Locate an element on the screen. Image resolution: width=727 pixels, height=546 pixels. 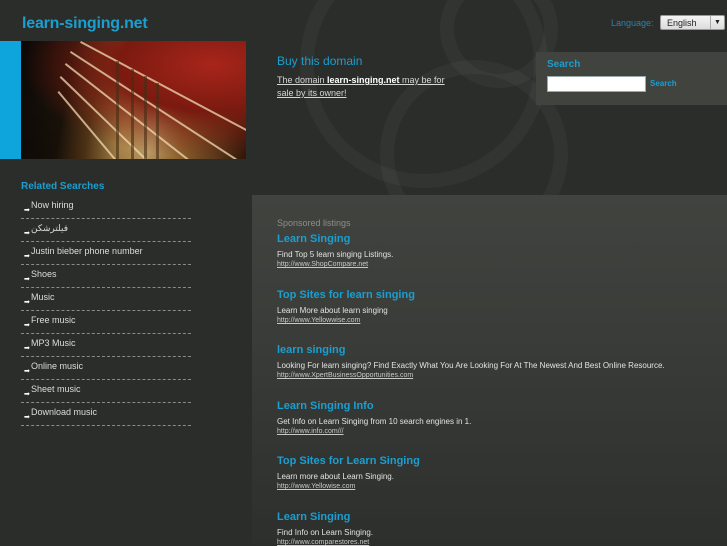
search-button: Search is located at coordinates (663, 83).